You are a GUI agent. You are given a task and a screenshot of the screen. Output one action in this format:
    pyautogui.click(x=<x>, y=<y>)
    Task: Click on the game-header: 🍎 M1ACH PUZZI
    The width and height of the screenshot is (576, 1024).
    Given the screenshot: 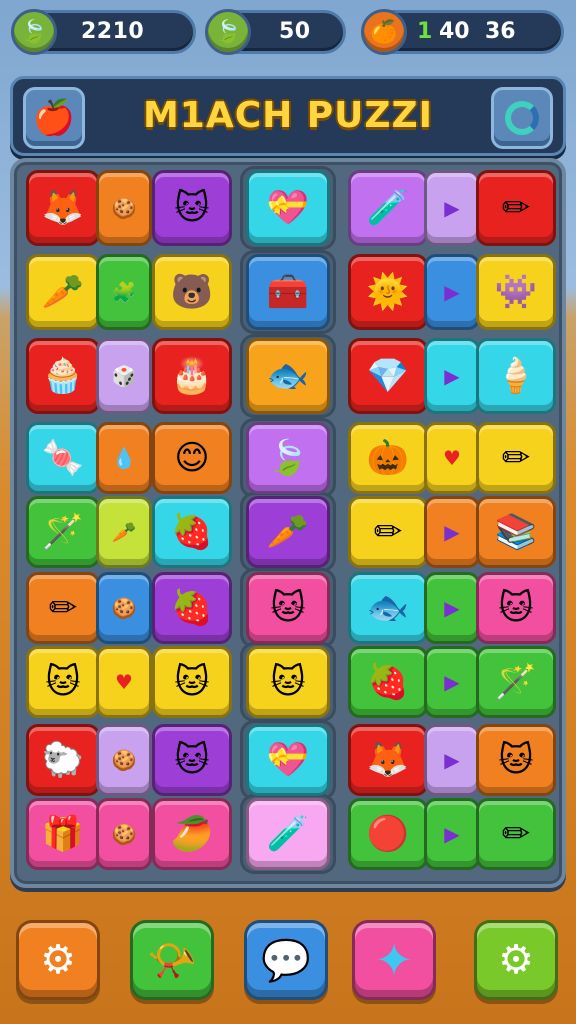 What is the action you would take?
    pyautogui.click(x=288, y=116)
    